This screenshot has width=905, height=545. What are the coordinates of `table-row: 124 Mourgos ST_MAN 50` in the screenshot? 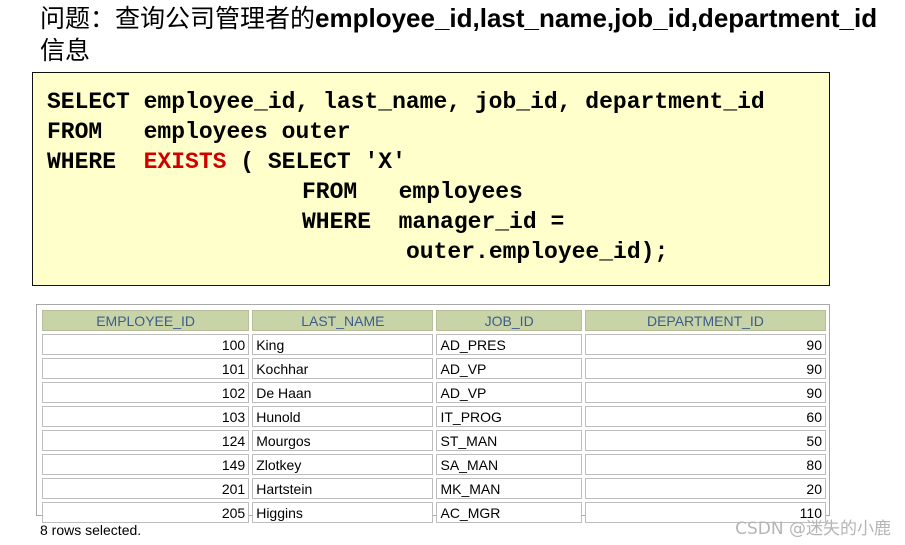 It's located at (434, 440).